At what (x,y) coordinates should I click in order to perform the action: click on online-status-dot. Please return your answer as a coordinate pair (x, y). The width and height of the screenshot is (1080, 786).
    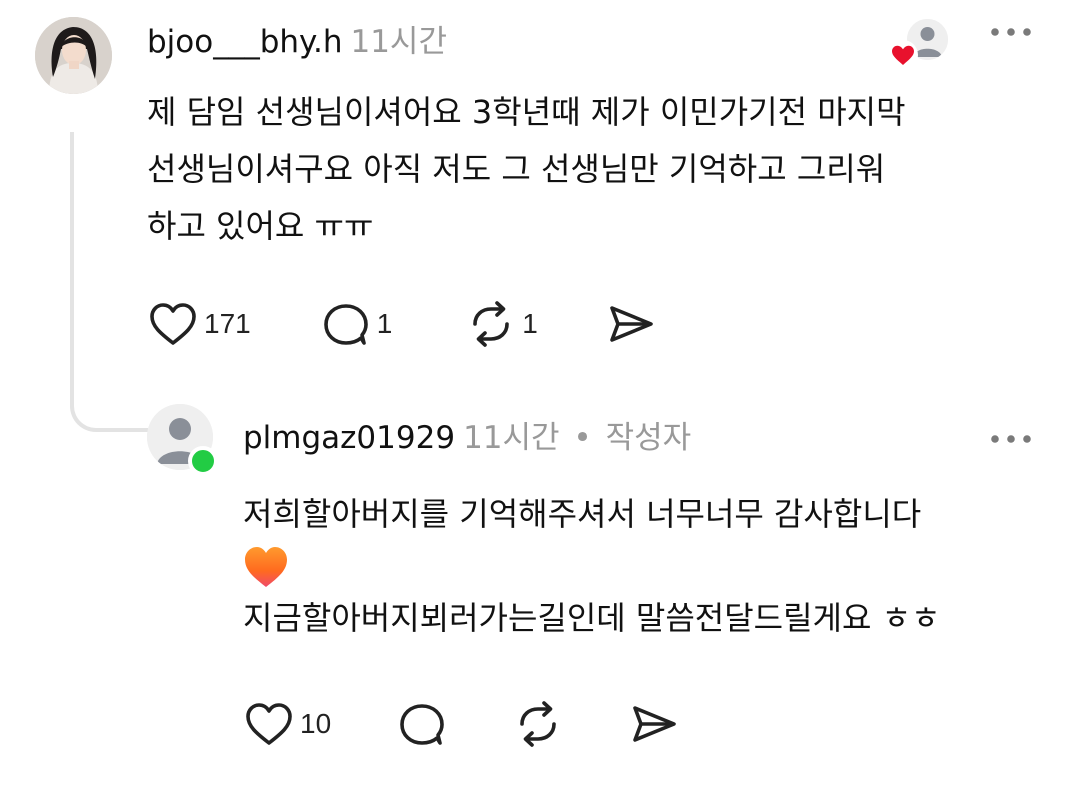
    Looking at the image, I should click on (203, 461).